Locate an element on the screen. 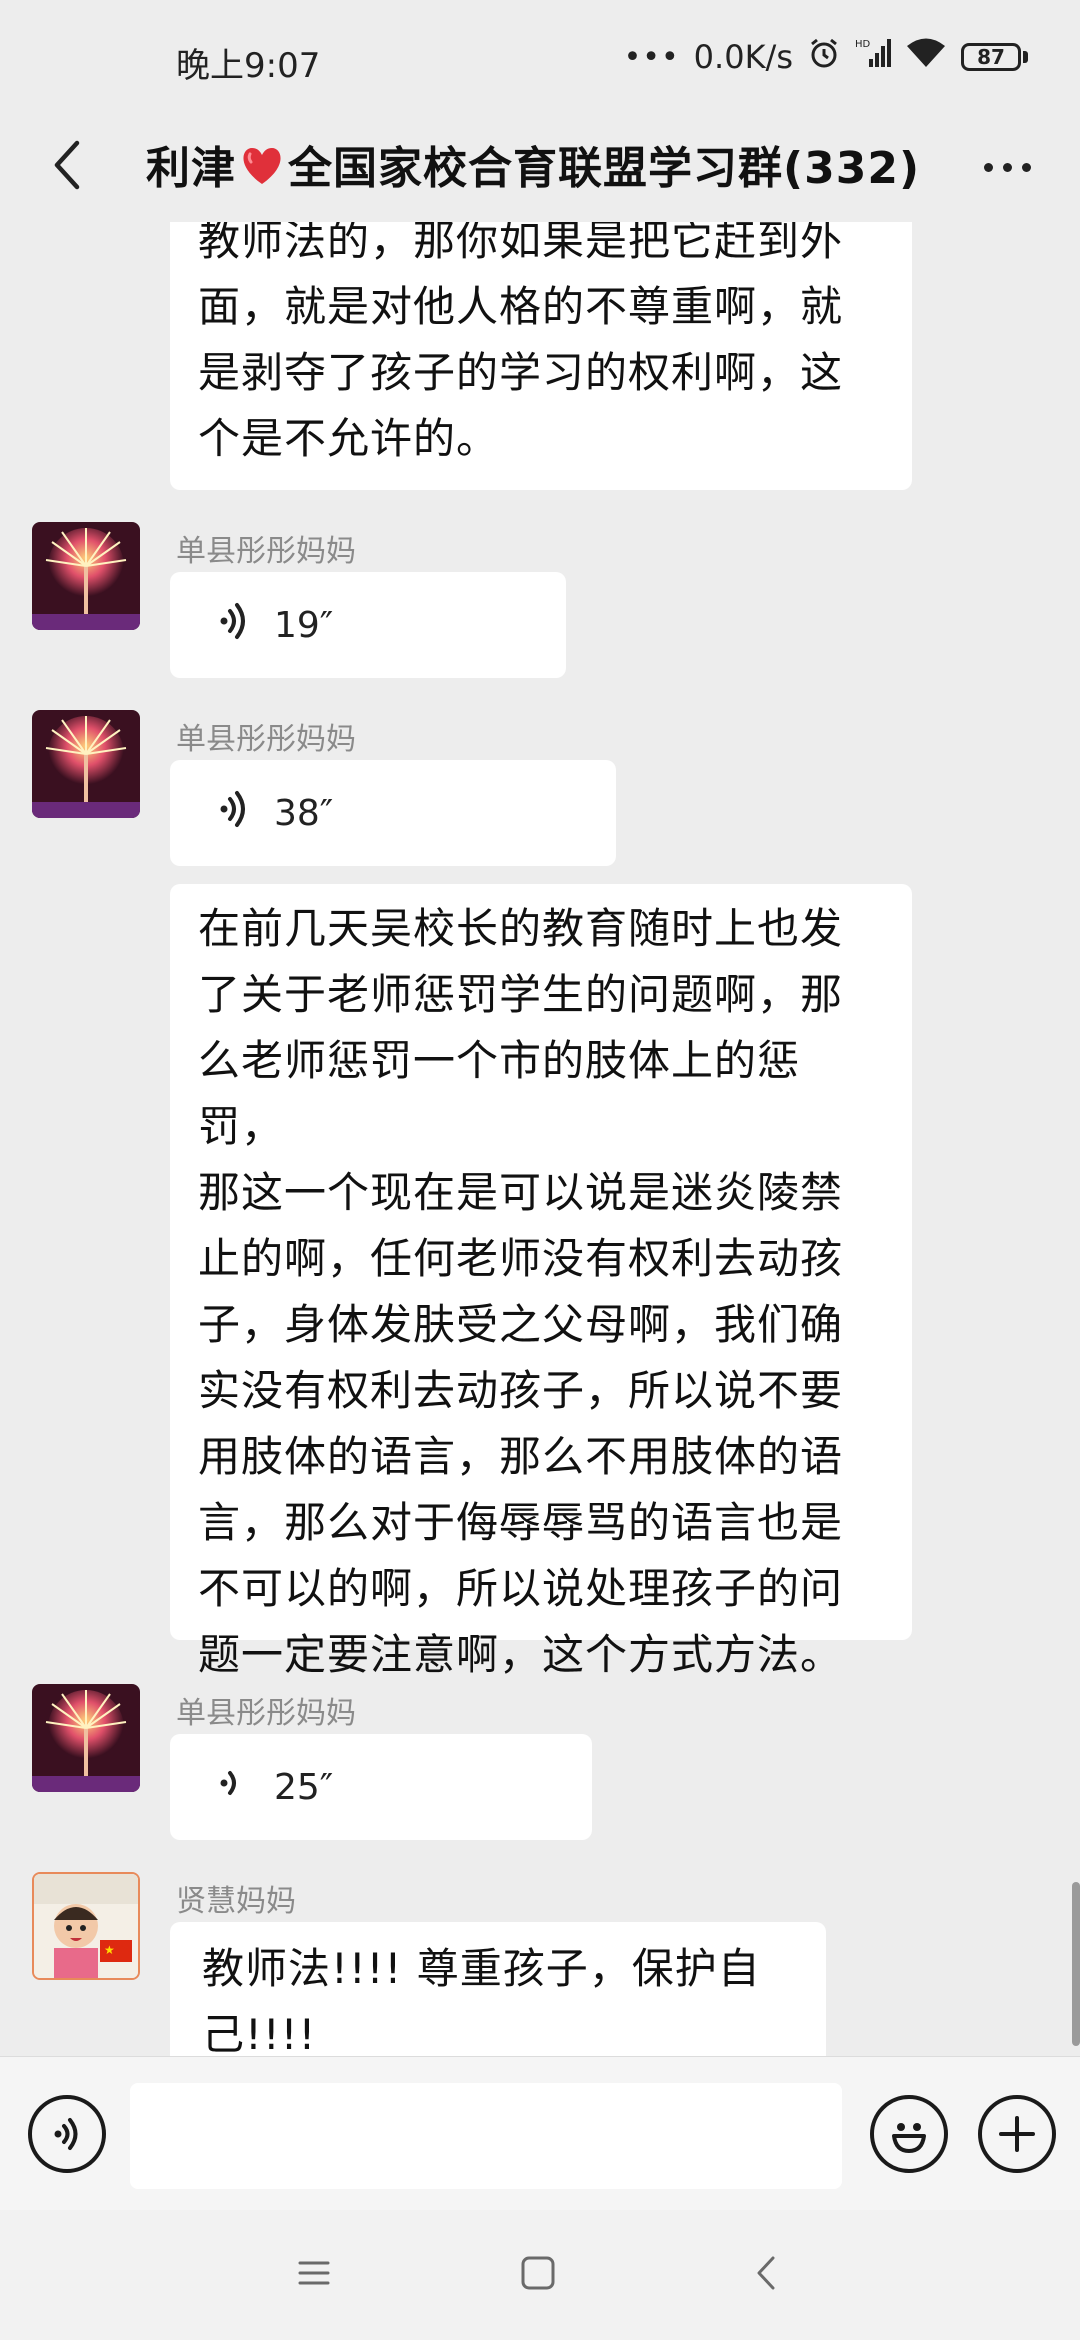 The height and width of the screenshot is (2340, 1080). nav-home-button is located at coordinates (538, 2273).